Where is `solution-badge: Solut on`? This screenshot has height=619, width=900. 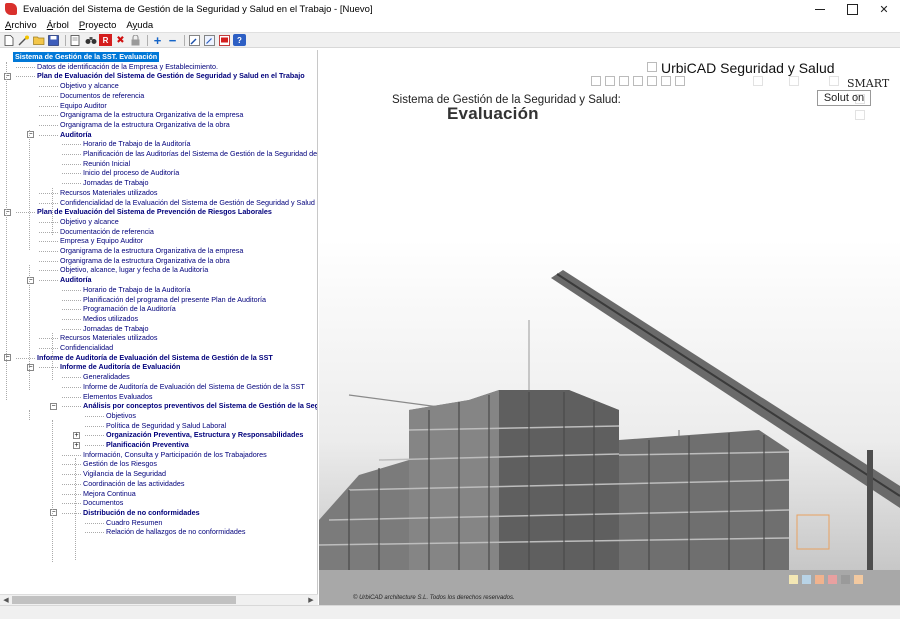 solution-badge: Solut on is located at coordinates (844, 98).